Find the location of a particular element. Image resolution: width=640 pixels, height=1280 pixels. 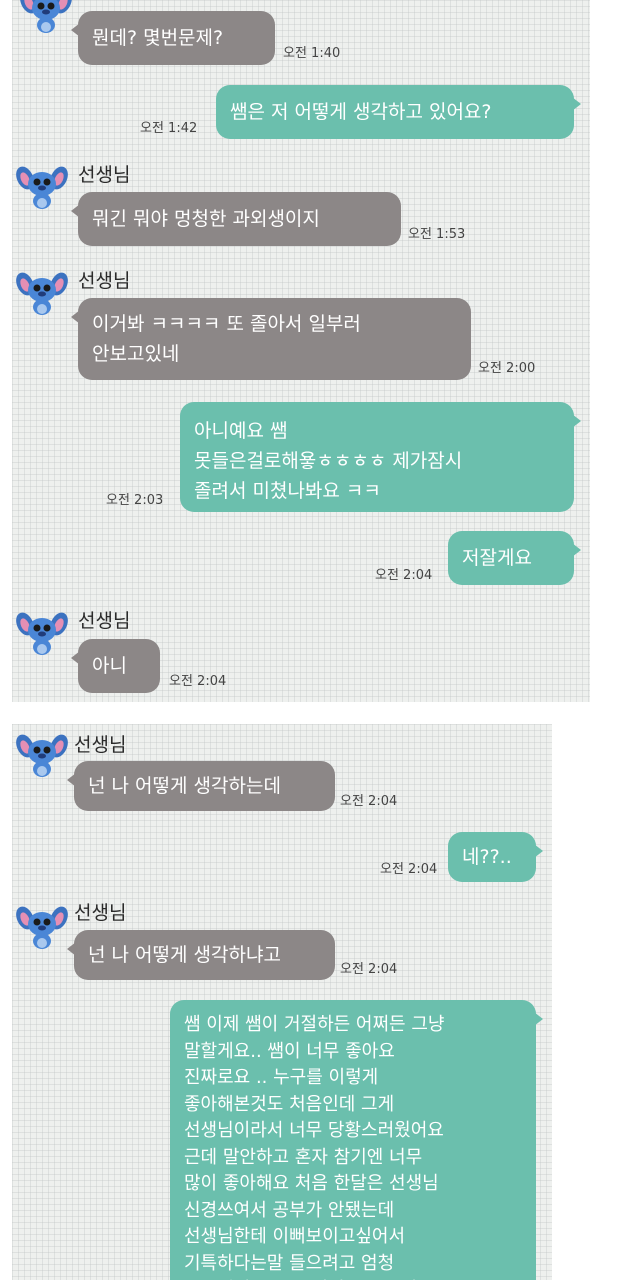

received-message-bubble: 이거봐 ㅋㅋㅋㅋ 또 졸아서 일부러 안보고있네 is located at coordinates (271, 339).